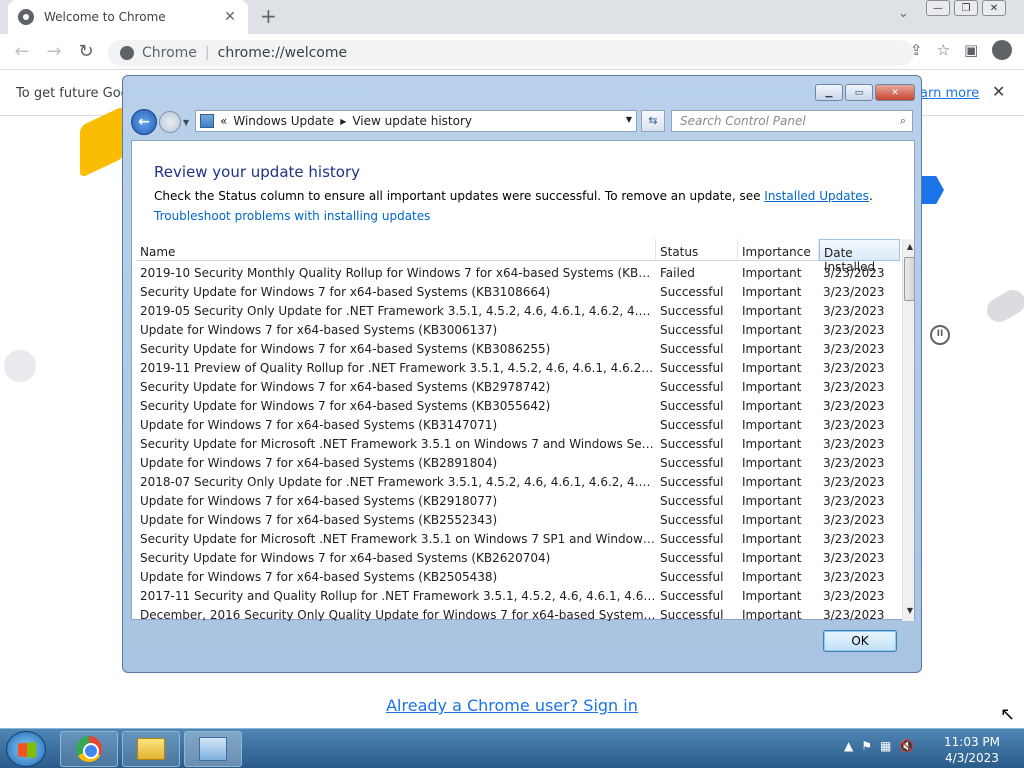 This screenshot has height=768, width=1024. What do you see at coordinates (128, 17) in the screenshot?
I see `tab-welcome: Welcome to Chrome ✕` at bounding box center [128, 17].